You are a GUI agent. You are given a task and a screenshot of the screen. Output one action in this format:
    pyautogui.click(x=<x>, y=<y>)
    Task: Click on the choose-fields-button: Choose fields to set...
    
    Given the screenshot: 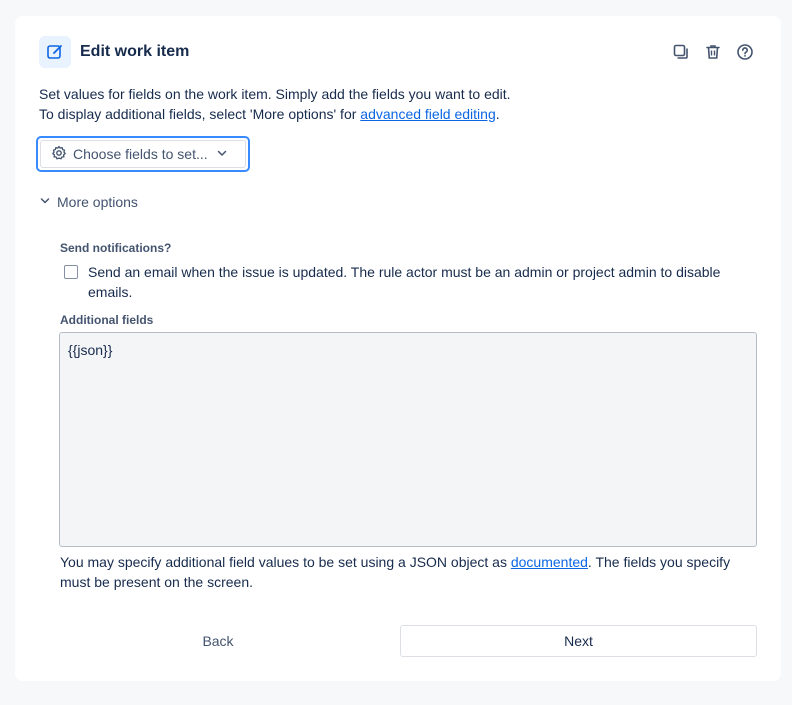 What is the action you would take?
    pyautogui.click(x=143, y=154)
    